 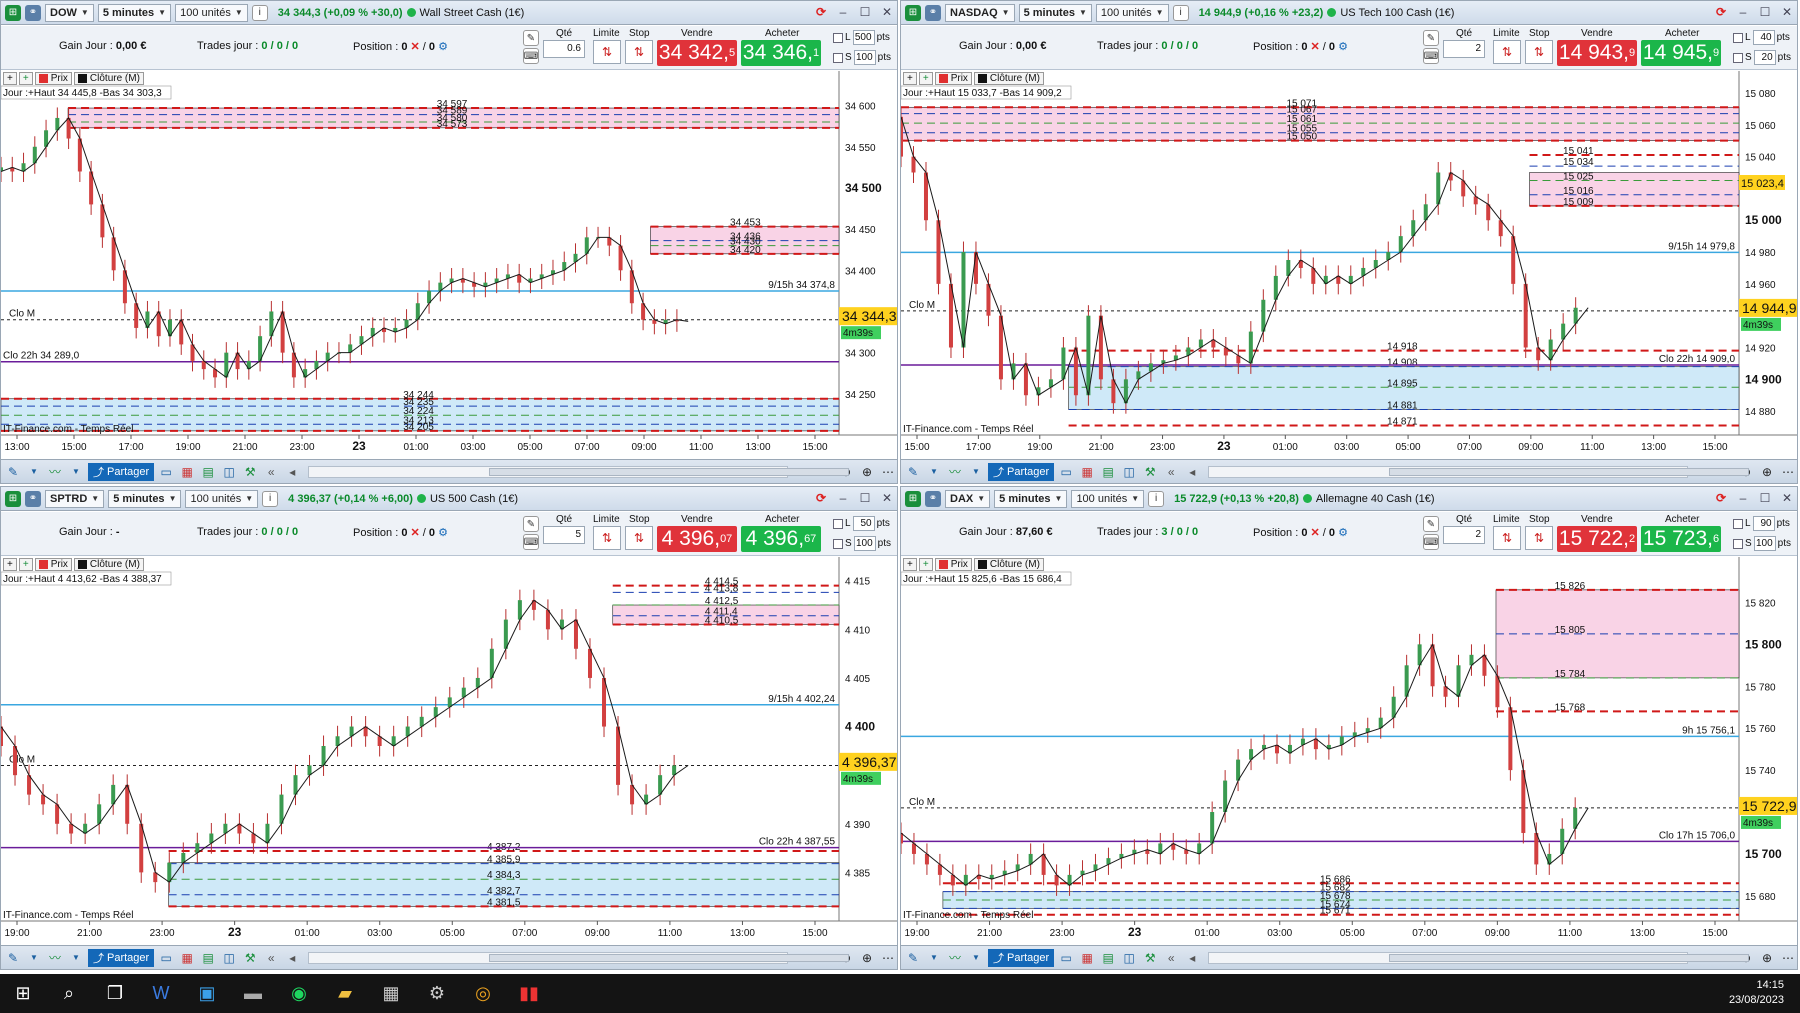 What do you see at coordinates (1108, 958) in the screenshot?
I see `grid-icon: ▤` at bounding box center [1108, 958].